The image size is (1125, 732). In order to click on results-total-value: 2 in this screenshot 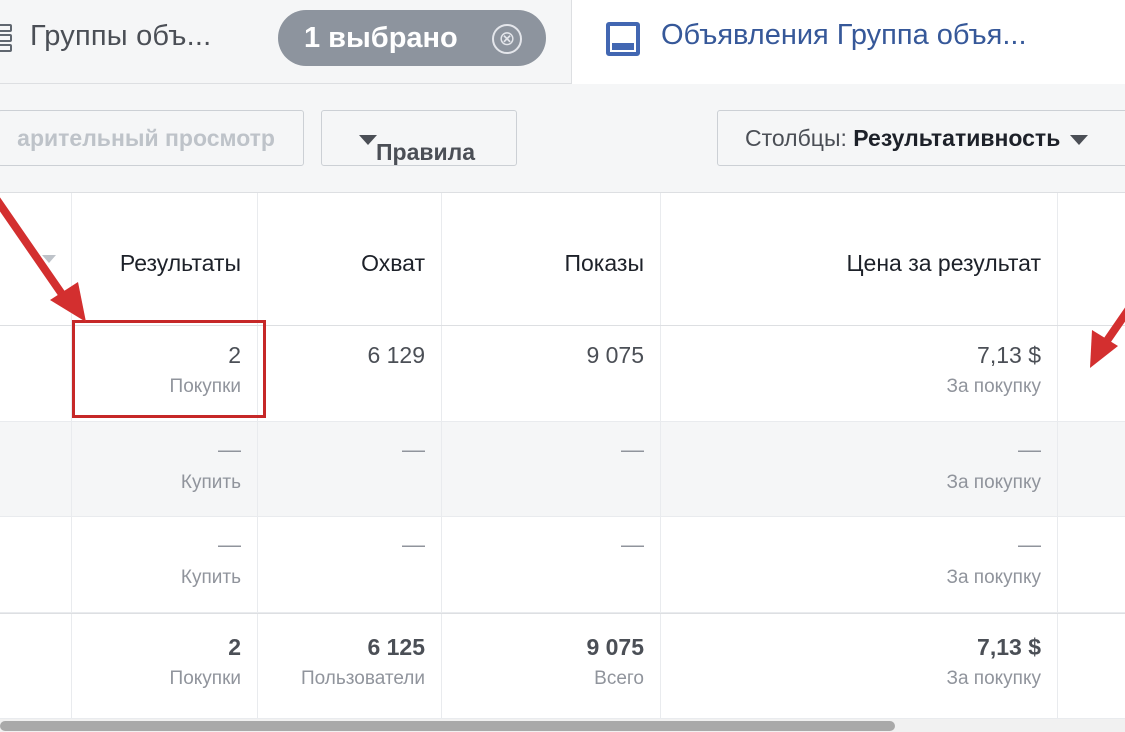, I will do `click(234, 647)`.